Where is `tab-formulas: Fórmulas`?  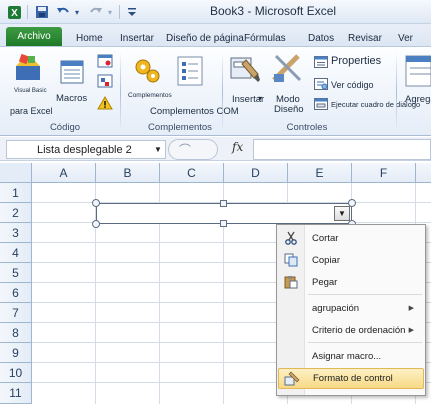 tab-formulas: Fórmulas is located at coordinates (265, 38).